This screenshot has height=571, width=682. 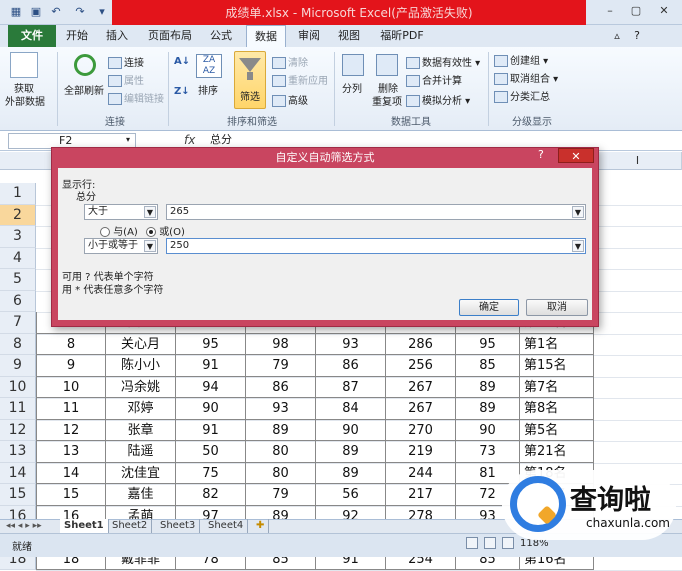 What do you see at coordinates (421, 430) in the screenshot?
I see `table-cell: 270` at bounding box center [421, 430].